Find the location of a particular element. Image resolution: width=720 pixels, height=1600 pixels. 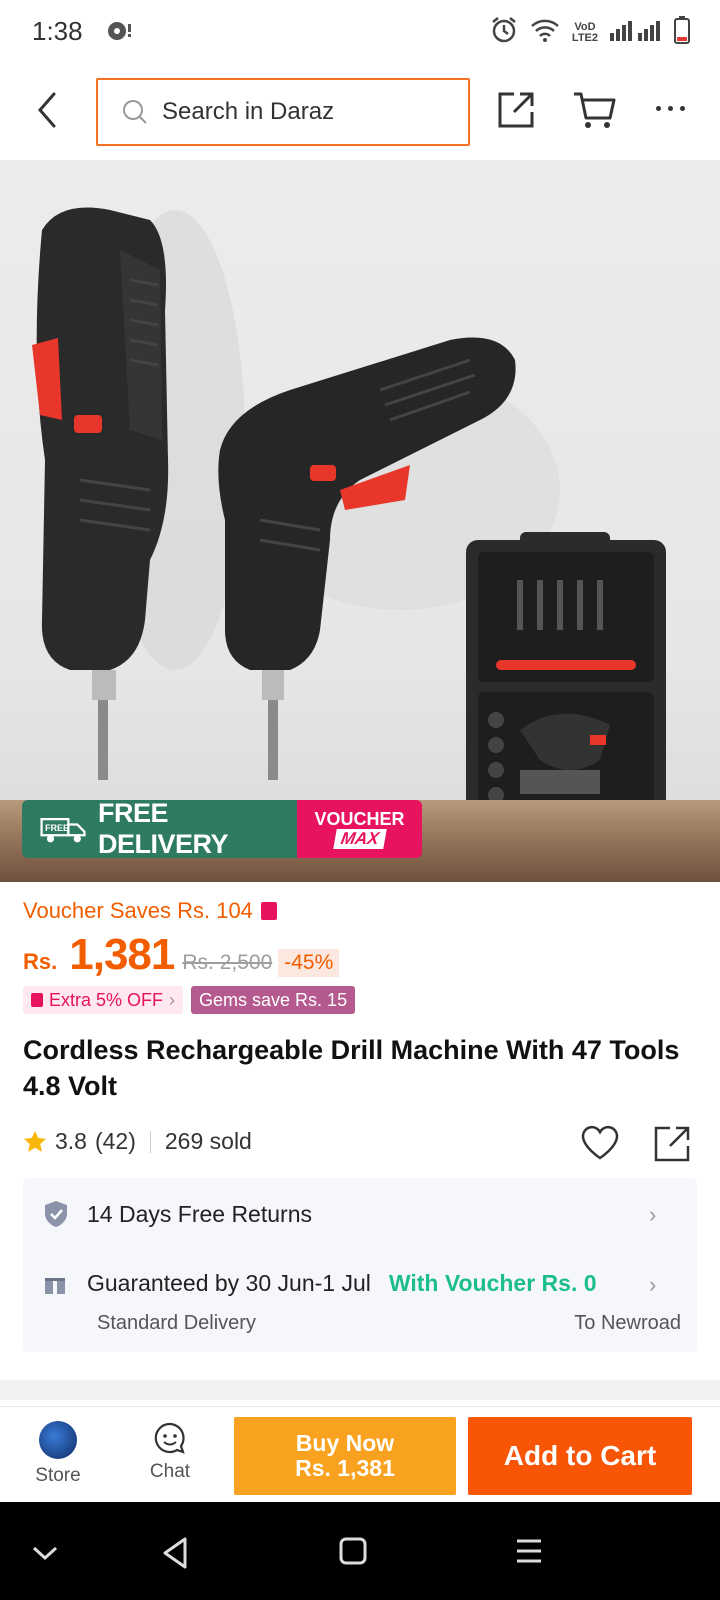

status-time: 1:38 is located at coordinates (57, 31).